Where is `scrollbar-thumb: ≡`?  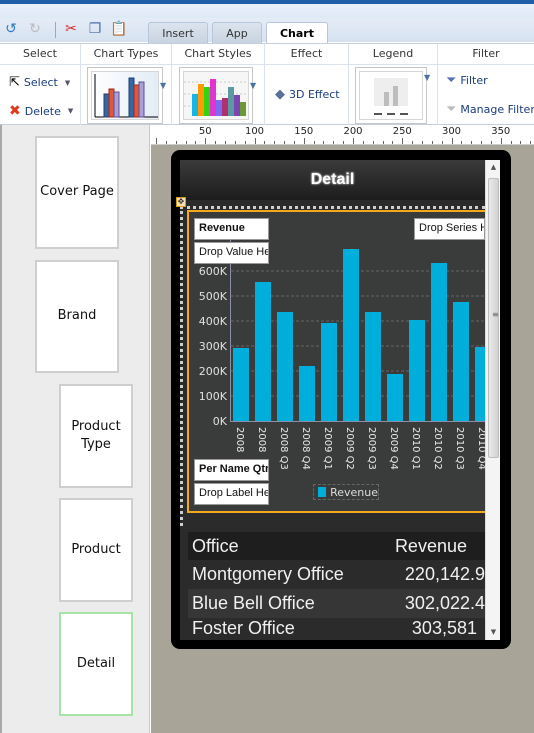
scrollbar-thumb: ≡ is located at coordinates (493, 318).